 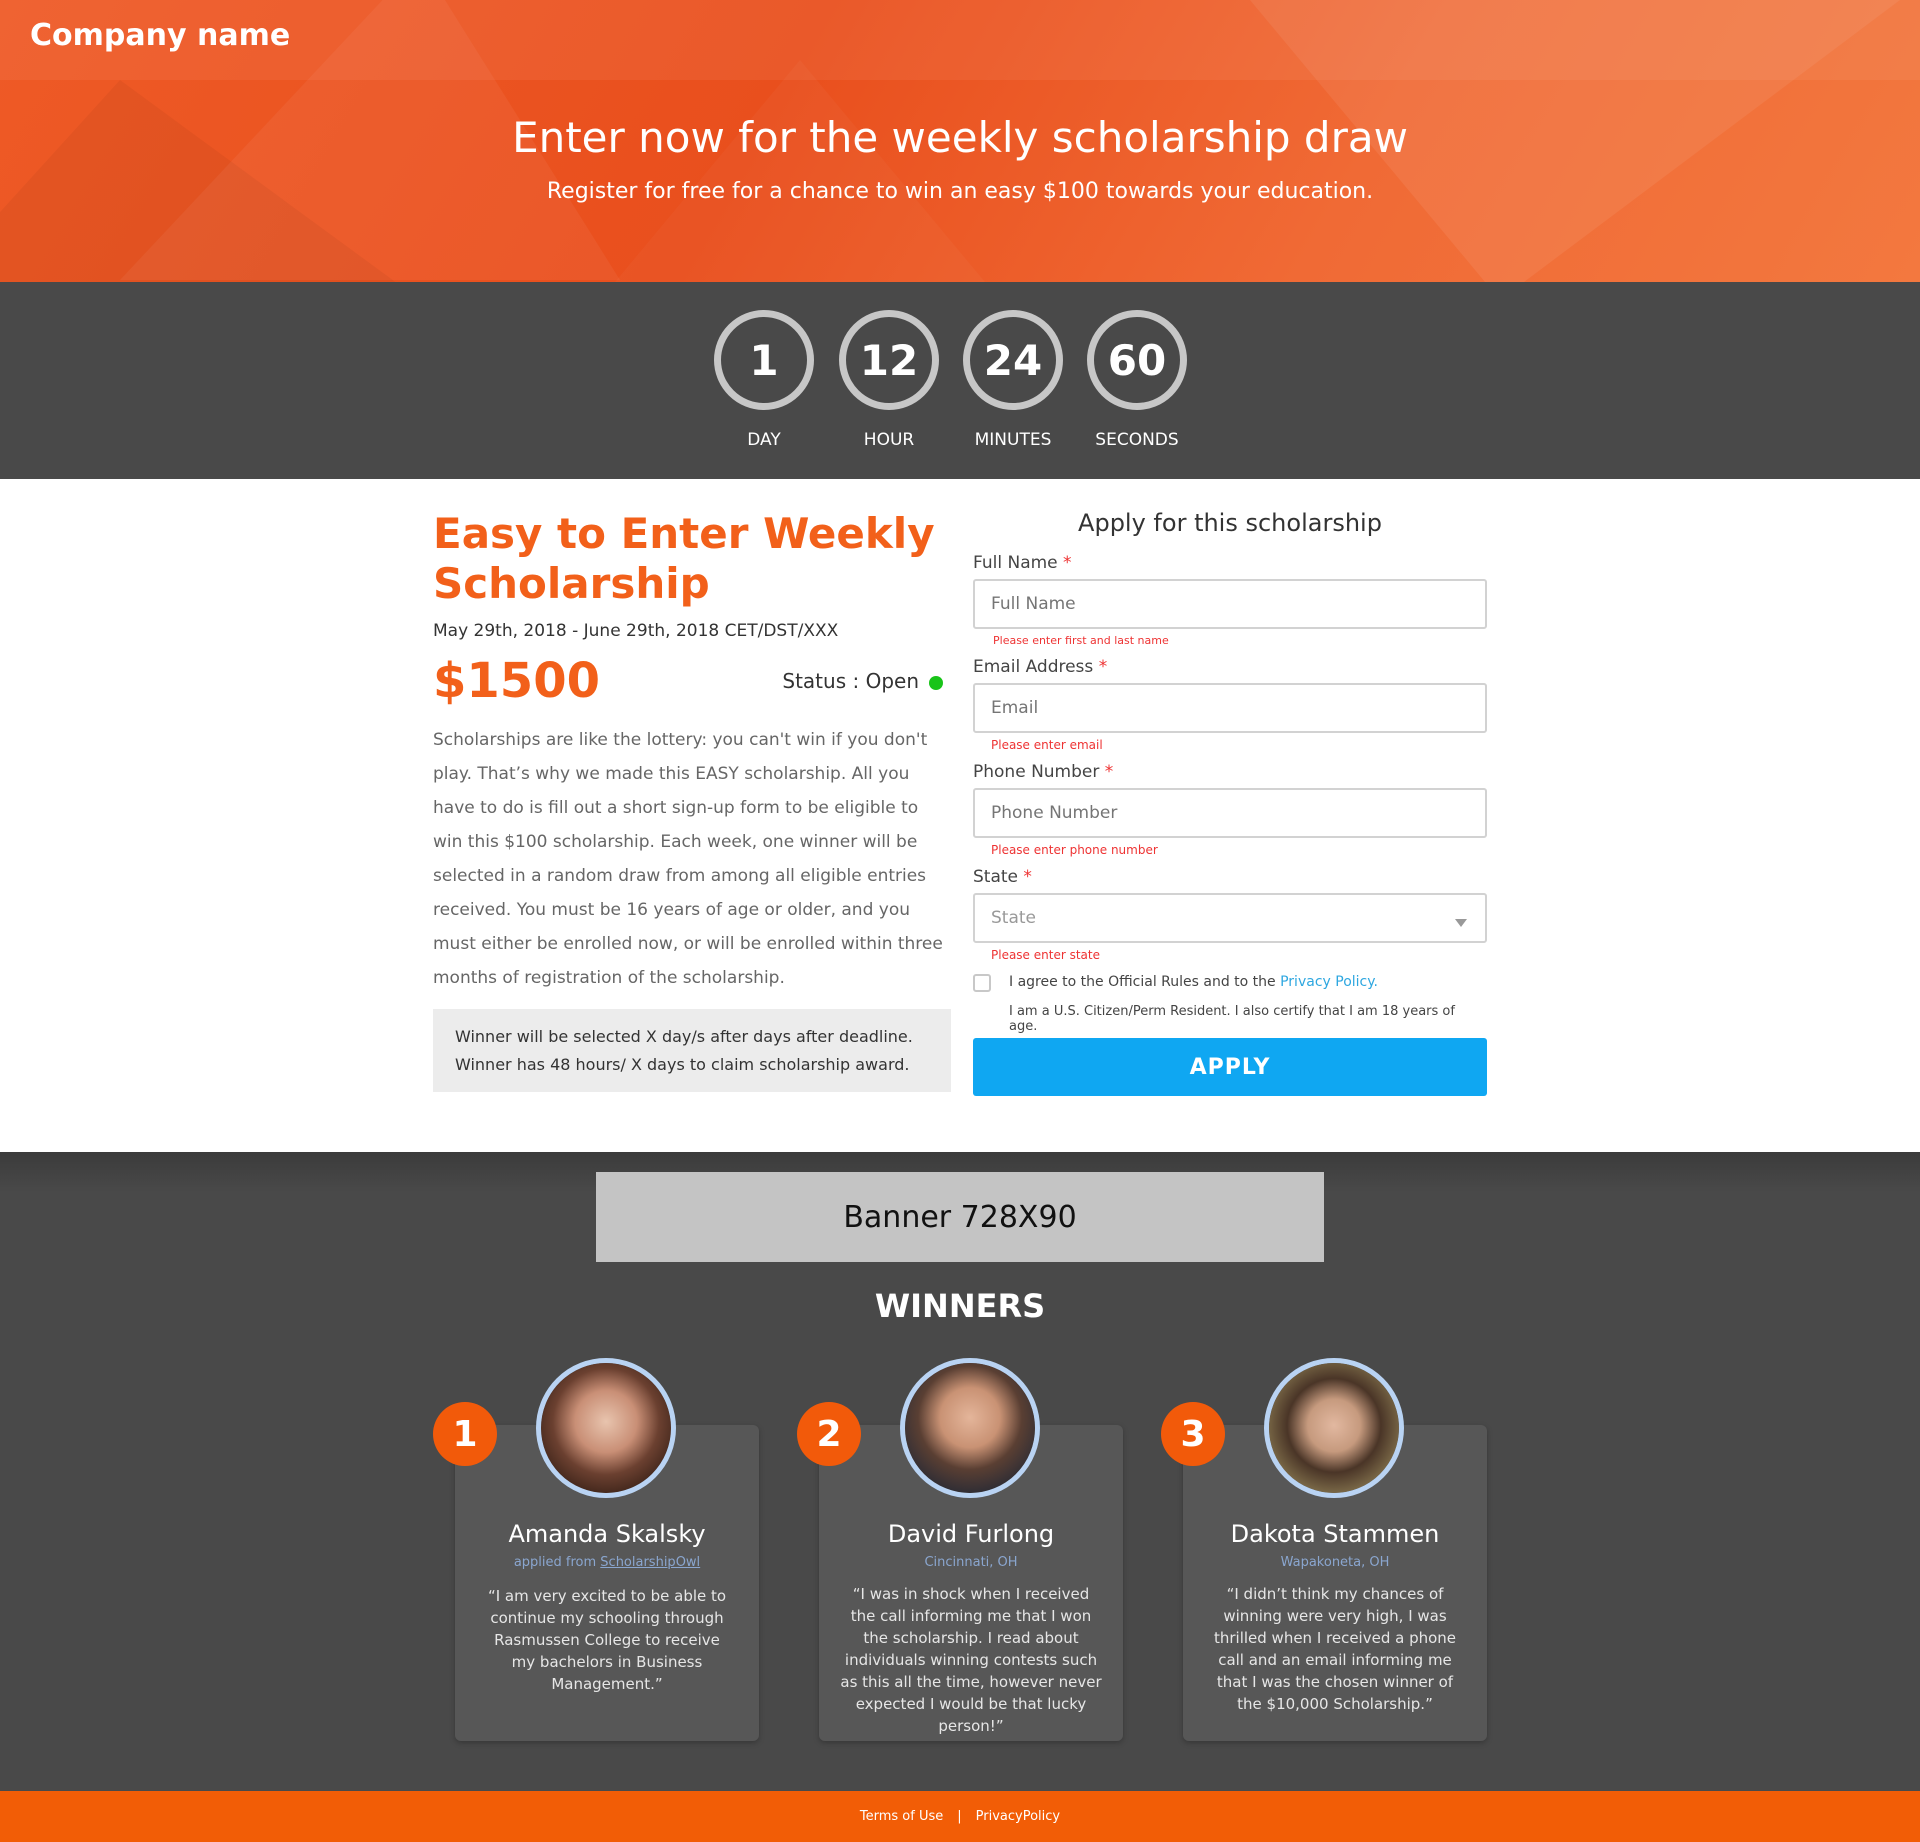 What do you see at coordinates (1022, 563) in the screenshot?
I see `full-name-label: Full Name *` at bounding box center [1022, 563].